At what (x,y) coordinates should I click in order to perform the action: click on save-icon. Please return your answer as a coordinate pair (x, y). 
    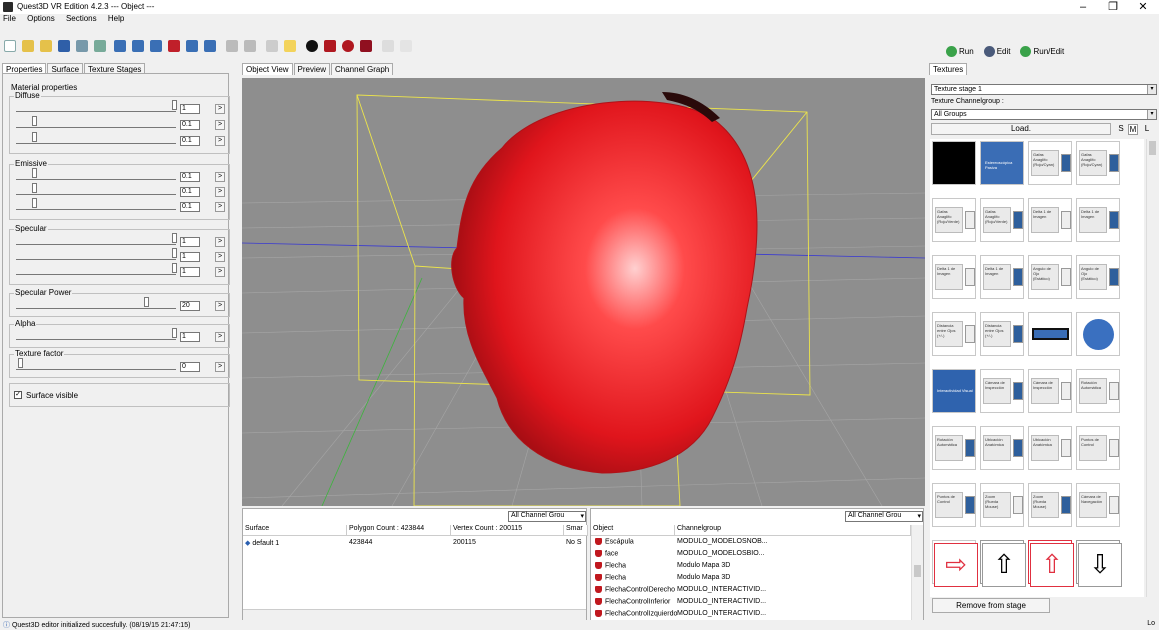
    Looking at the image, I should click on (64, 46).